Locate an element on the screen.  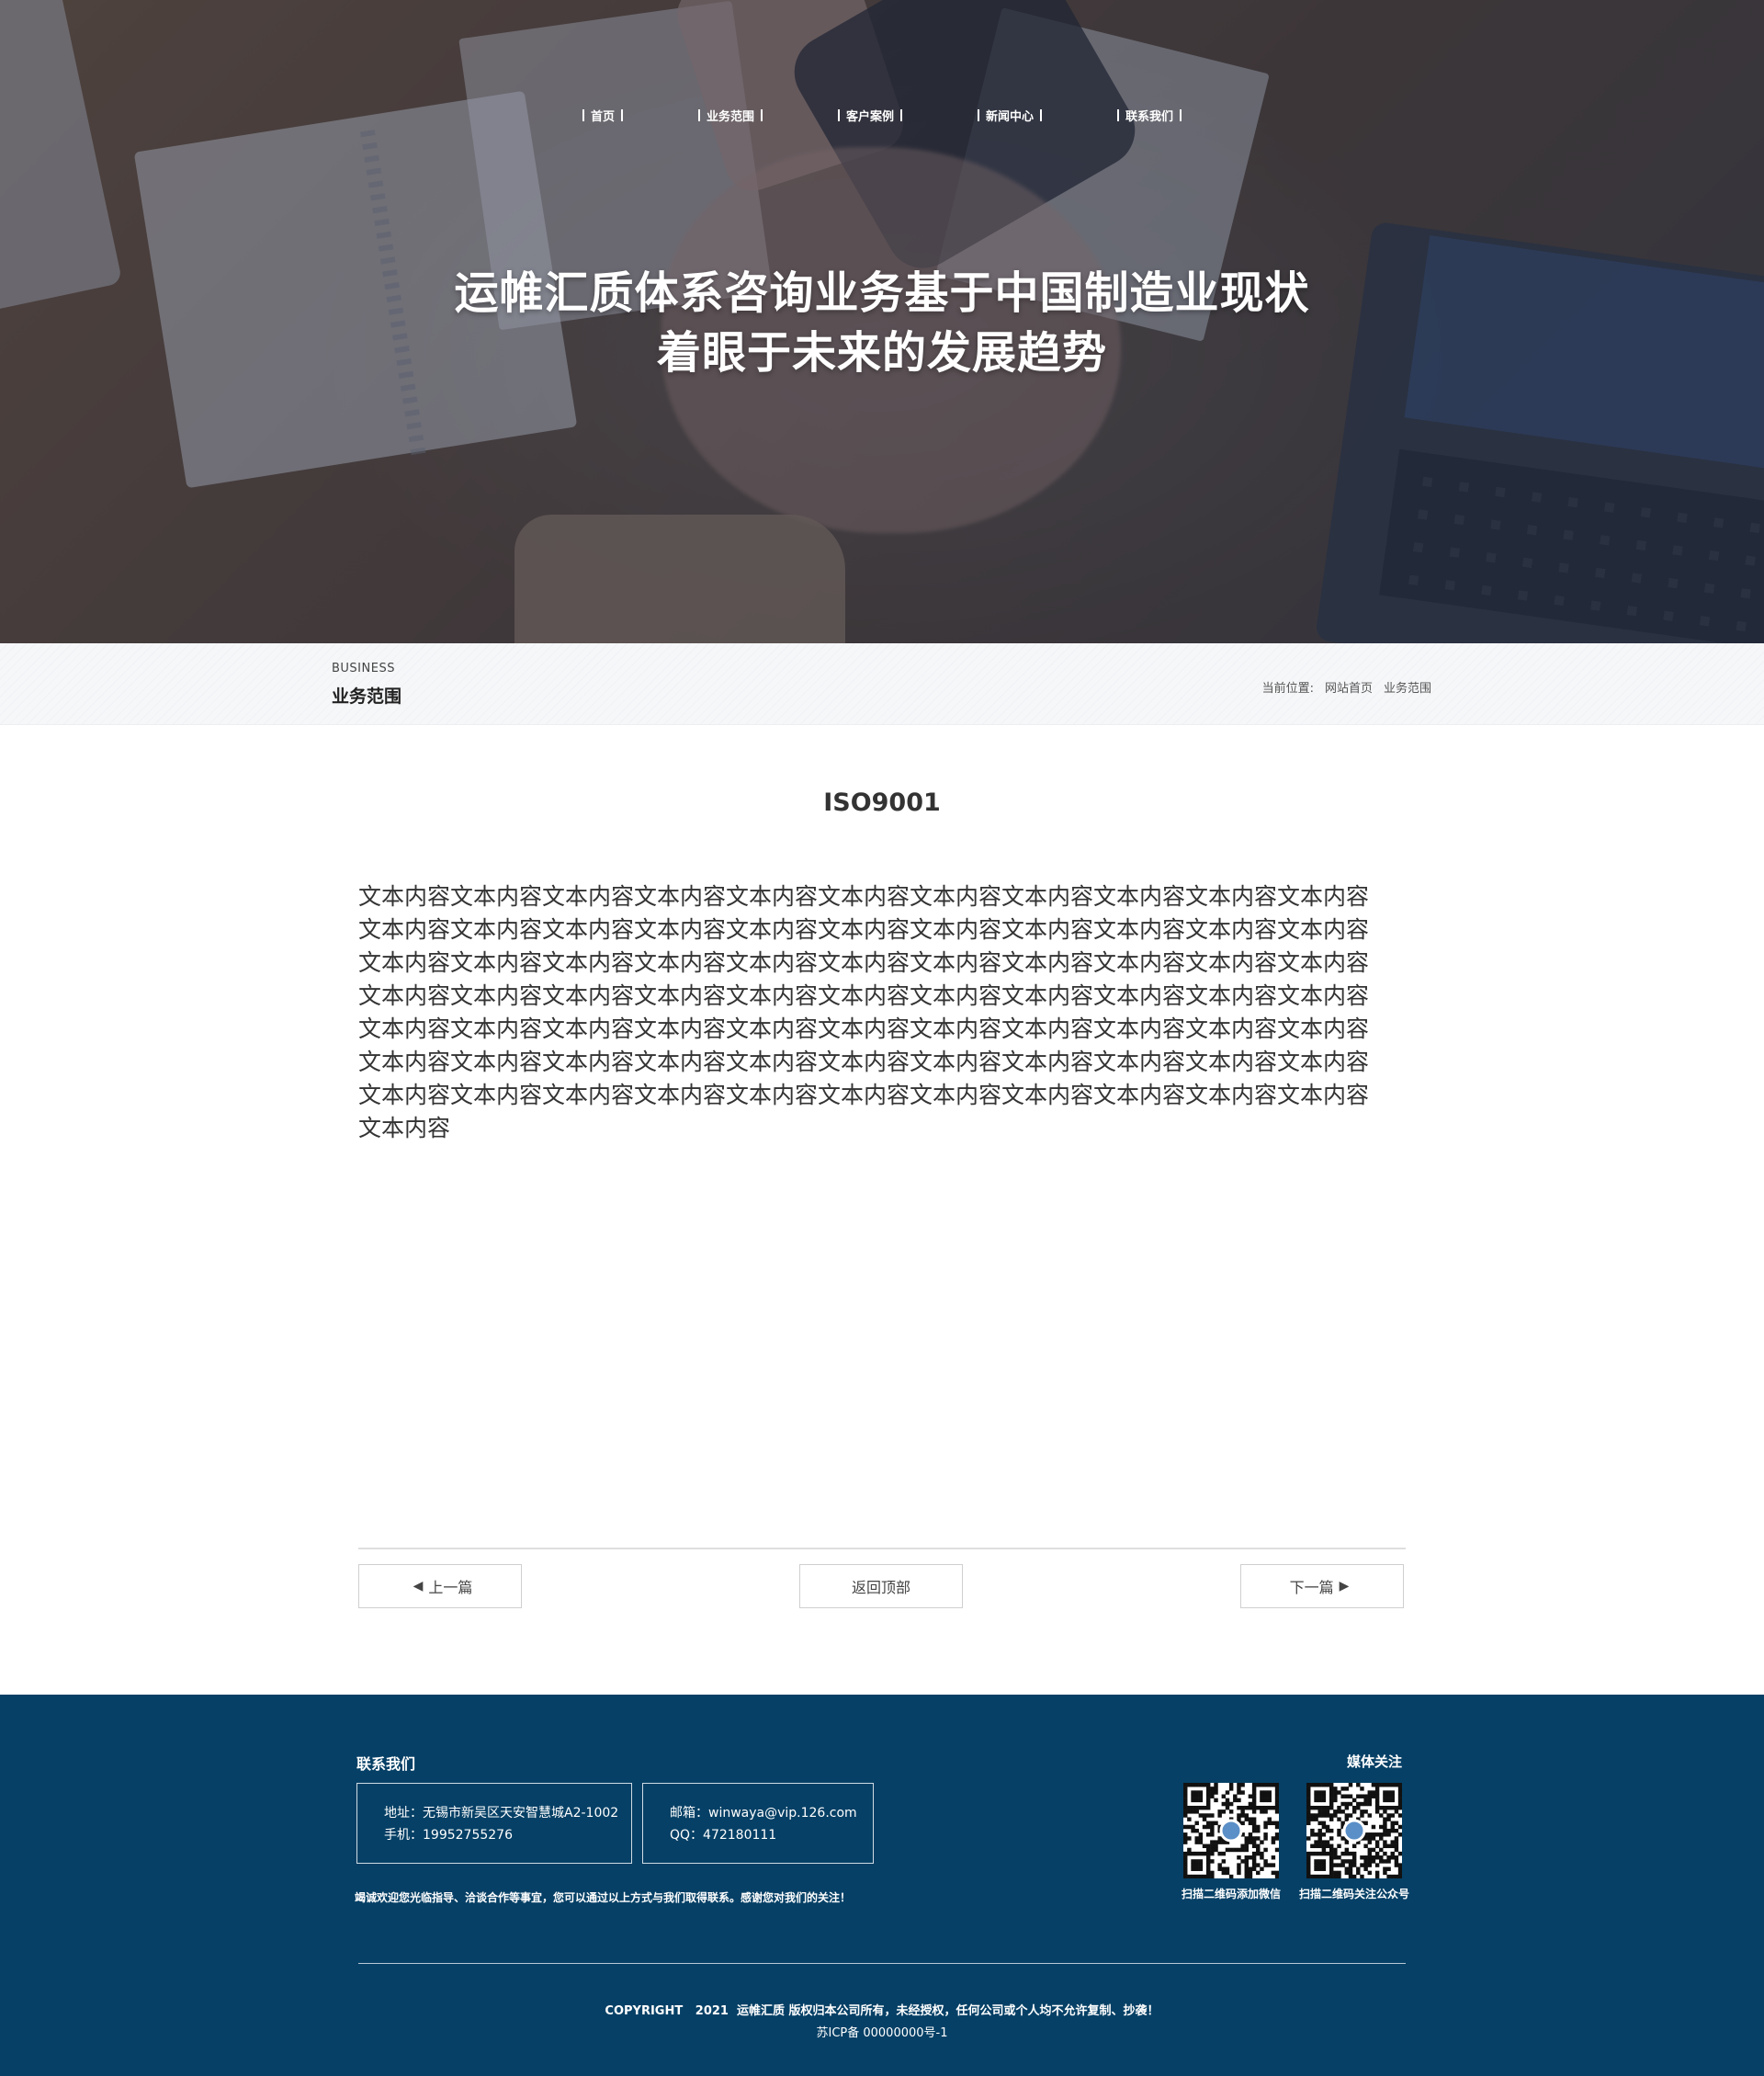
footer-icp: 苏ICP备 00000000号-1 is located at coordinates (882, 2033).